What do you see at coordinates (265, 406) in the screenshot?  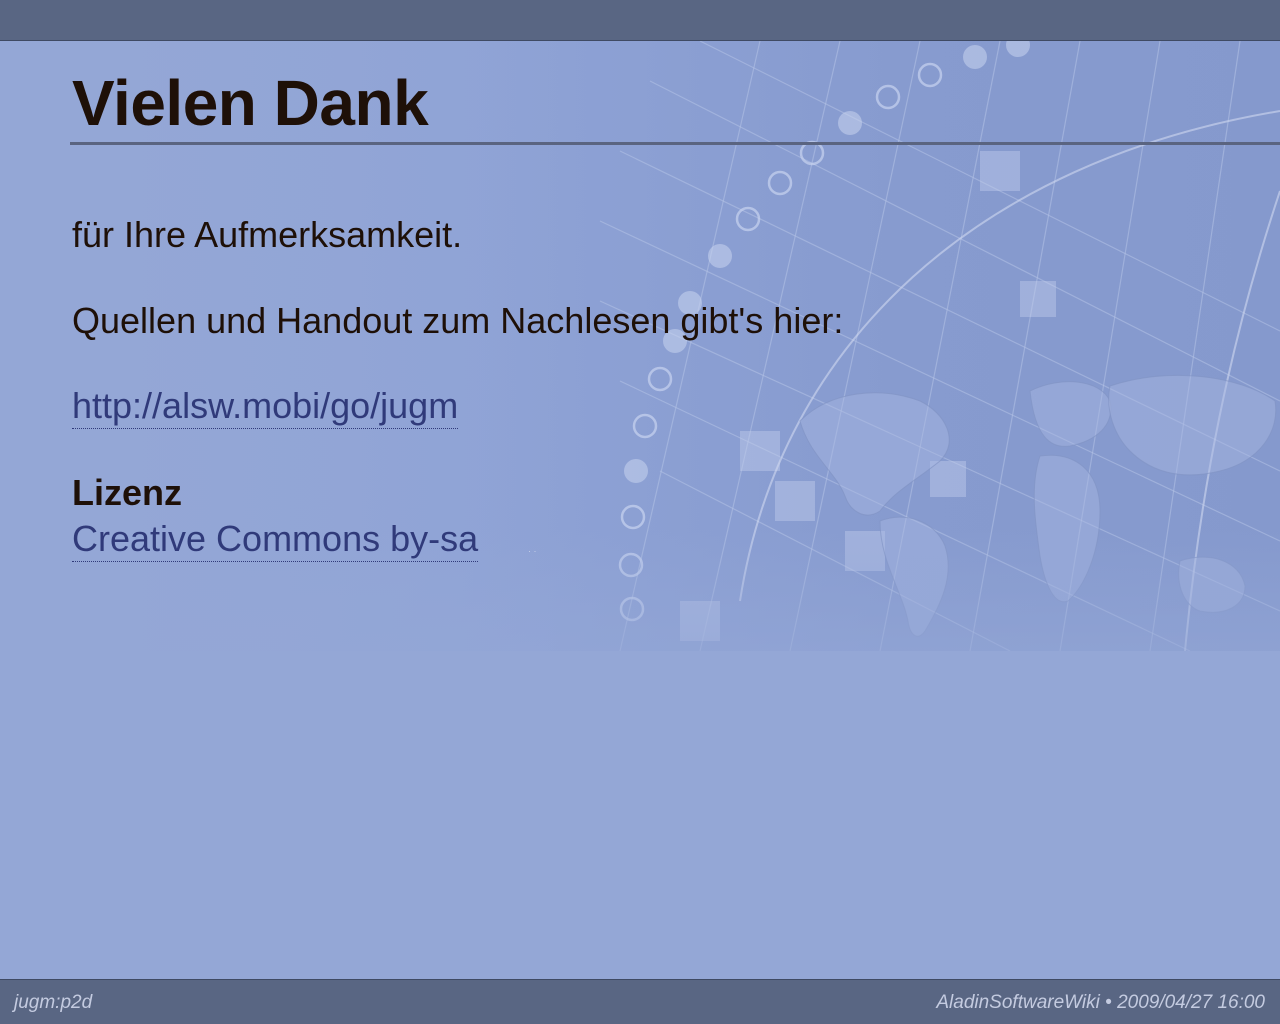 I see `handout-link: http://alsw.mobi/go/jugm` at bounding box center [265, 406].